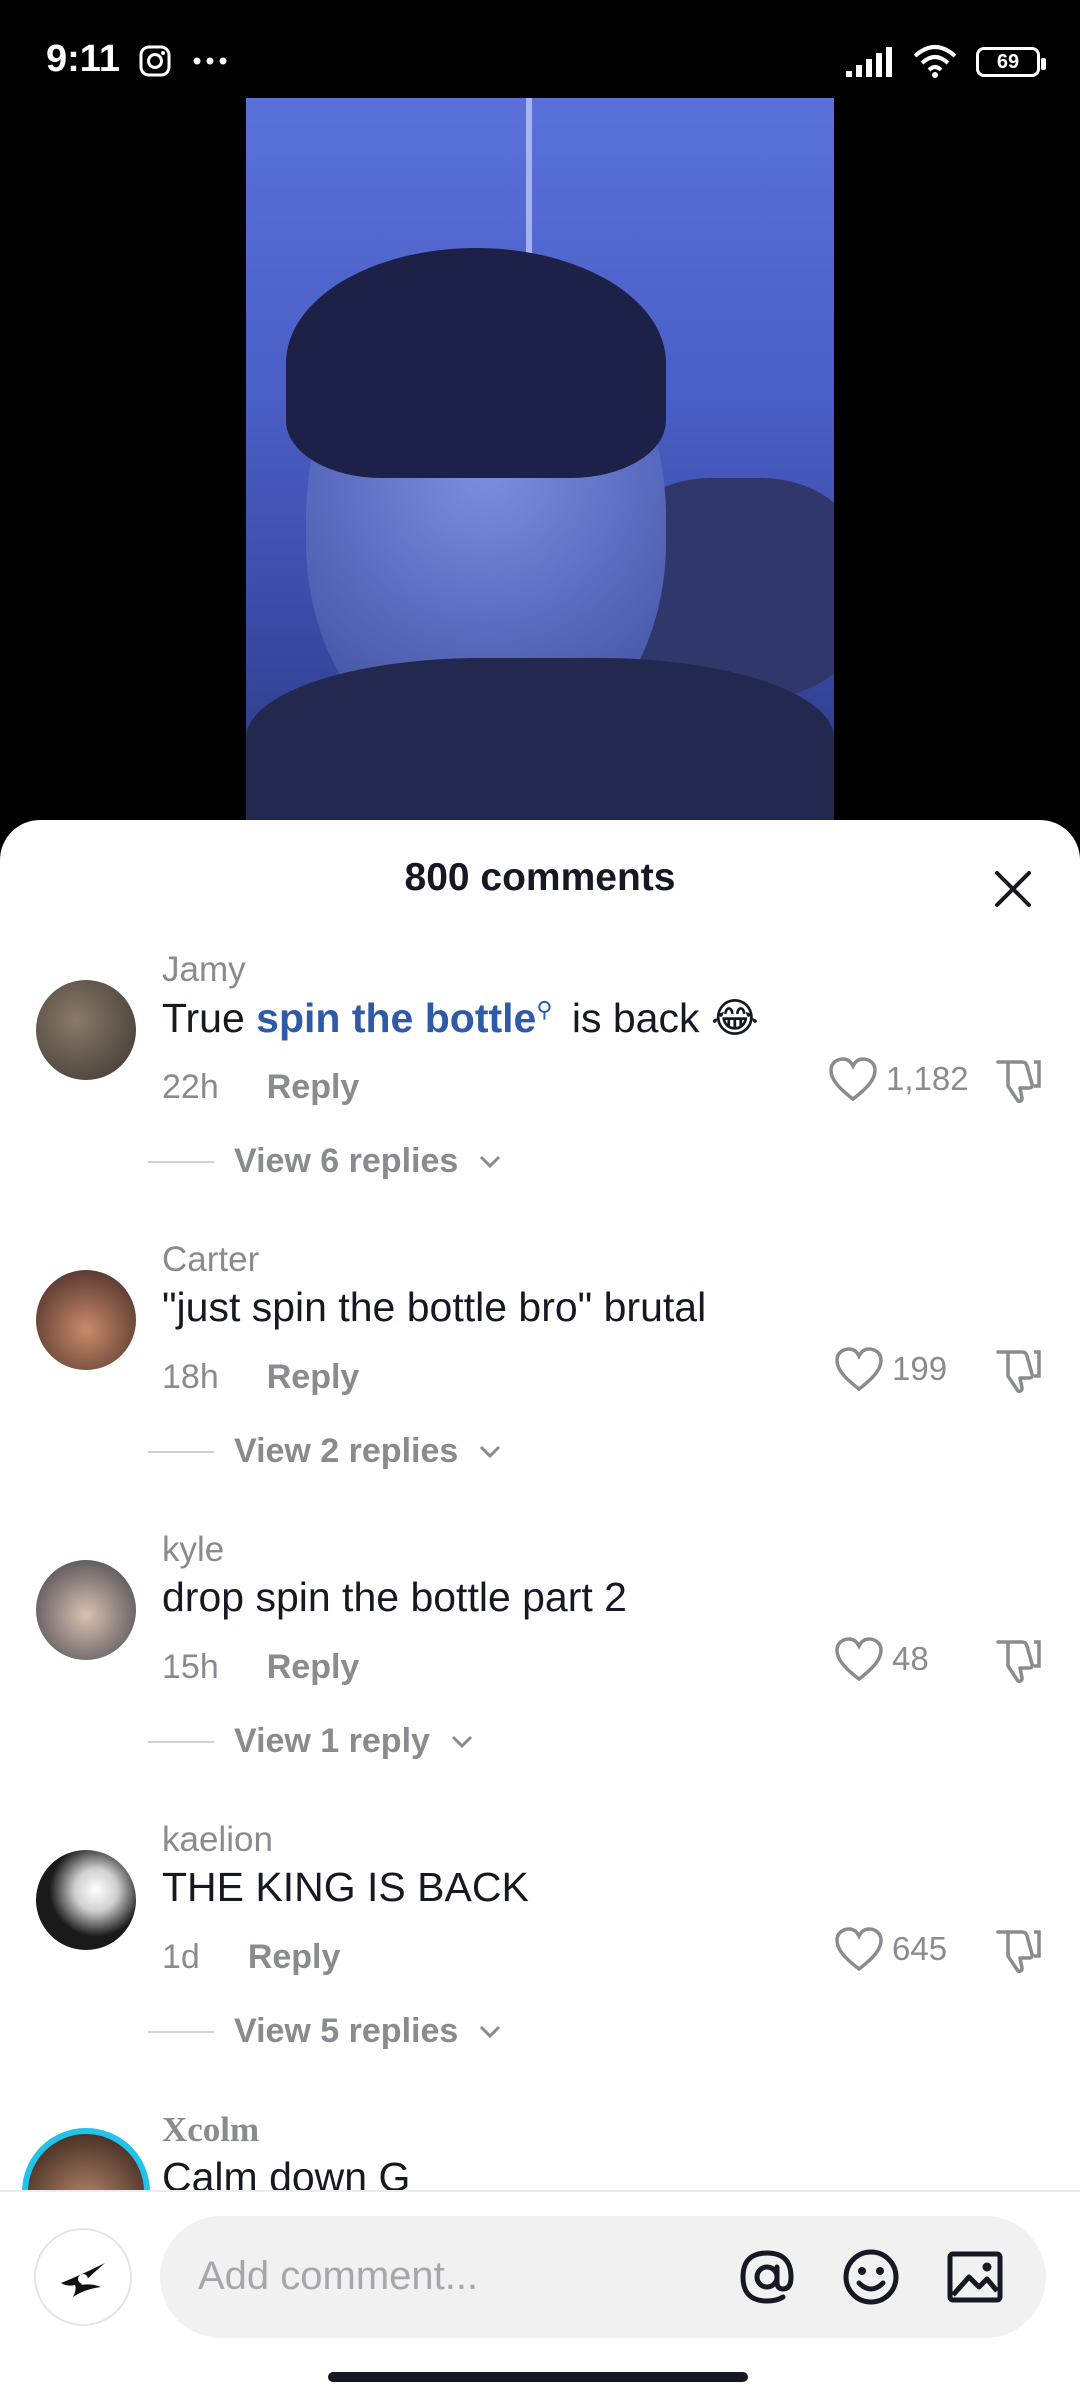 The image size is (1080, 2400). I want to click on view-replies-button: View 1 reply, so click(311, 1741).